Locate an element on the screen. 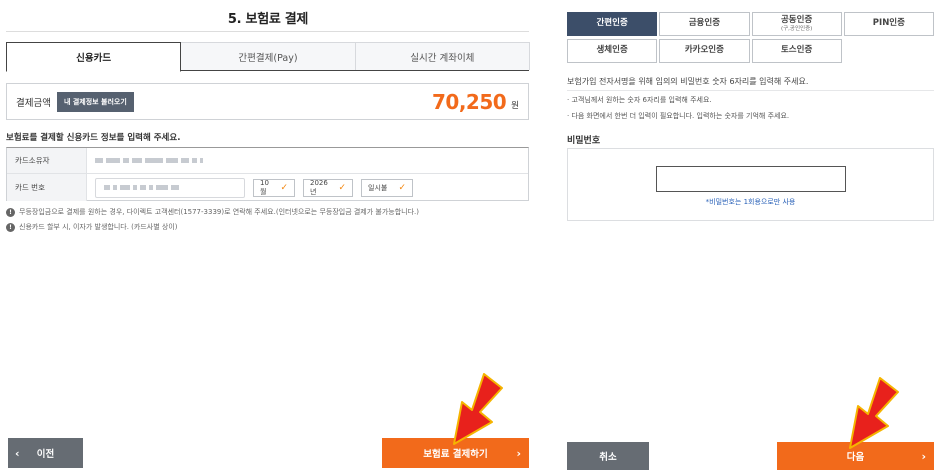 The width and height of the screenshot is (940, 474). auth-biometric-button: 생체인증 is located at coordinates (612, 51).